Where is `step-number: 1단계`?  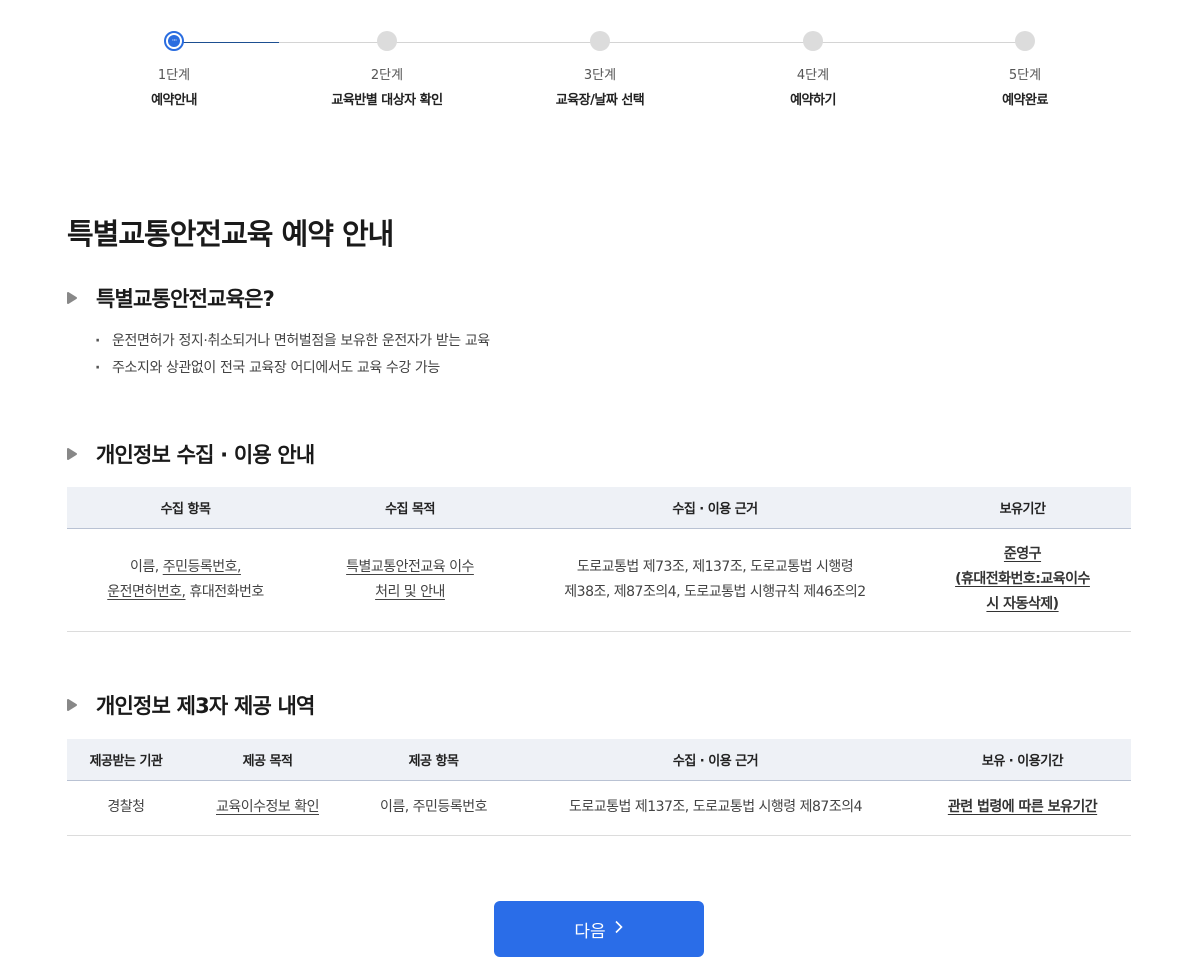 step-number: 1단계 is located at coordinates (174, 75).